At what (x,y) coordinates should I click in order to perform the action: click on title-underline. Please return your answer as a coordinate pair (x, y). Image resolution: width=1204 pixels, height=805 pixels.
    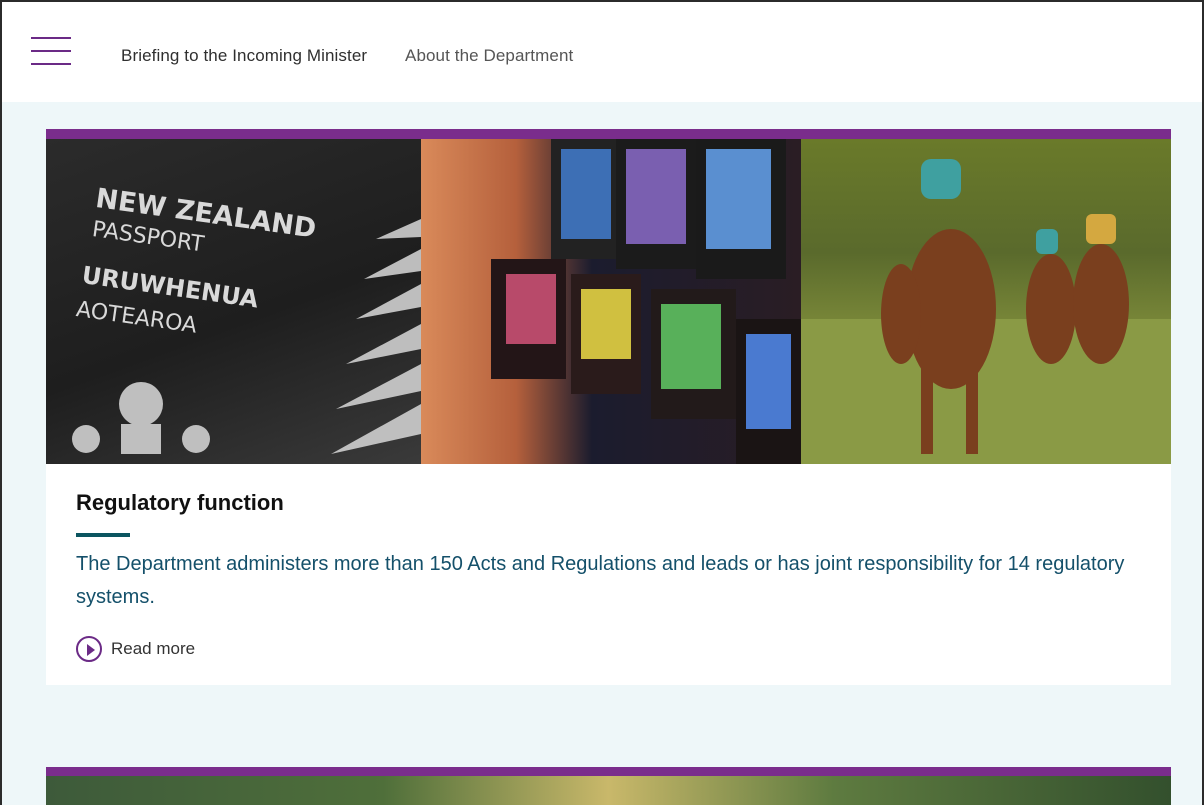
    Looking at the image, I should click on (103, 535).